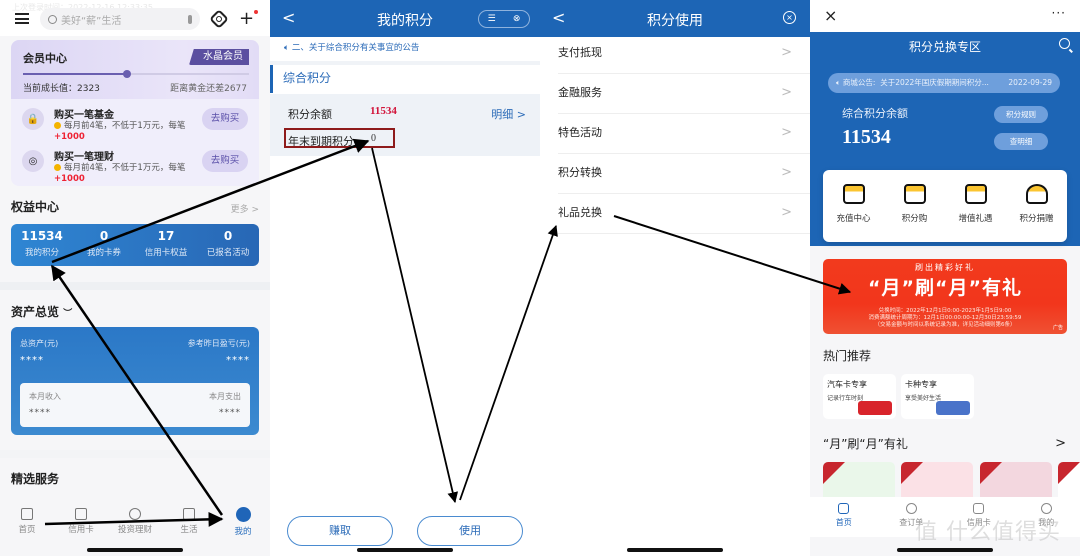 The image size is (1080, 556). I want to click on tab-credit-card: 信用卡, so click(81, 522).